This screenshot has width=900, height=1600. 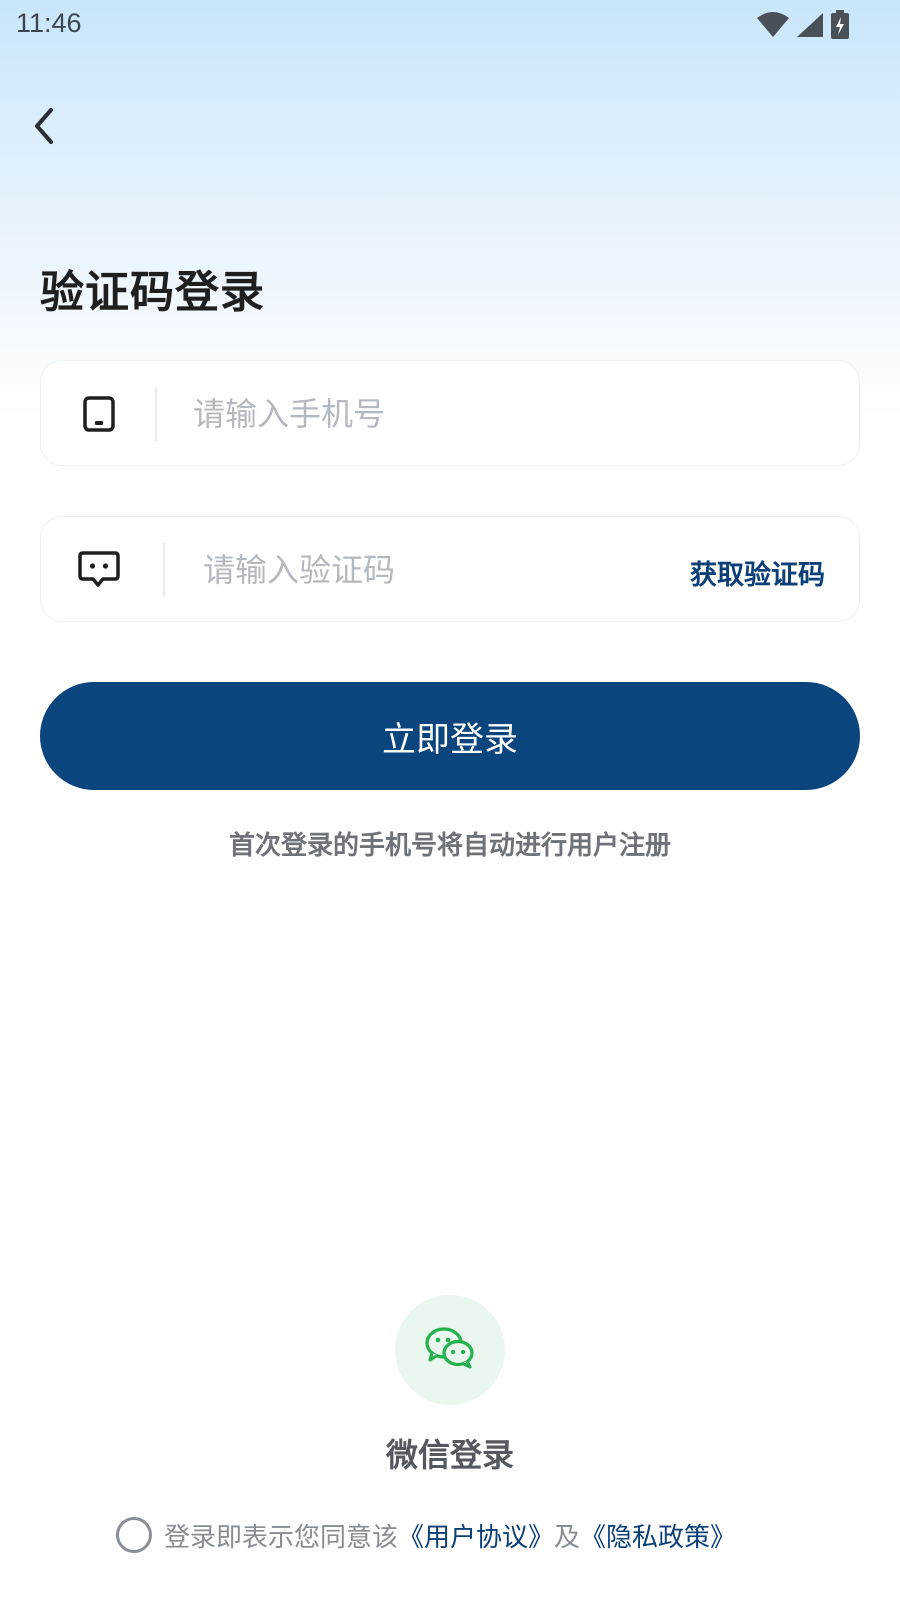 What do you see at coordinates (449, 1455) in the screenshot?
I see `wechat-login-label: 微信登录` at bounding box center [449, 1455].